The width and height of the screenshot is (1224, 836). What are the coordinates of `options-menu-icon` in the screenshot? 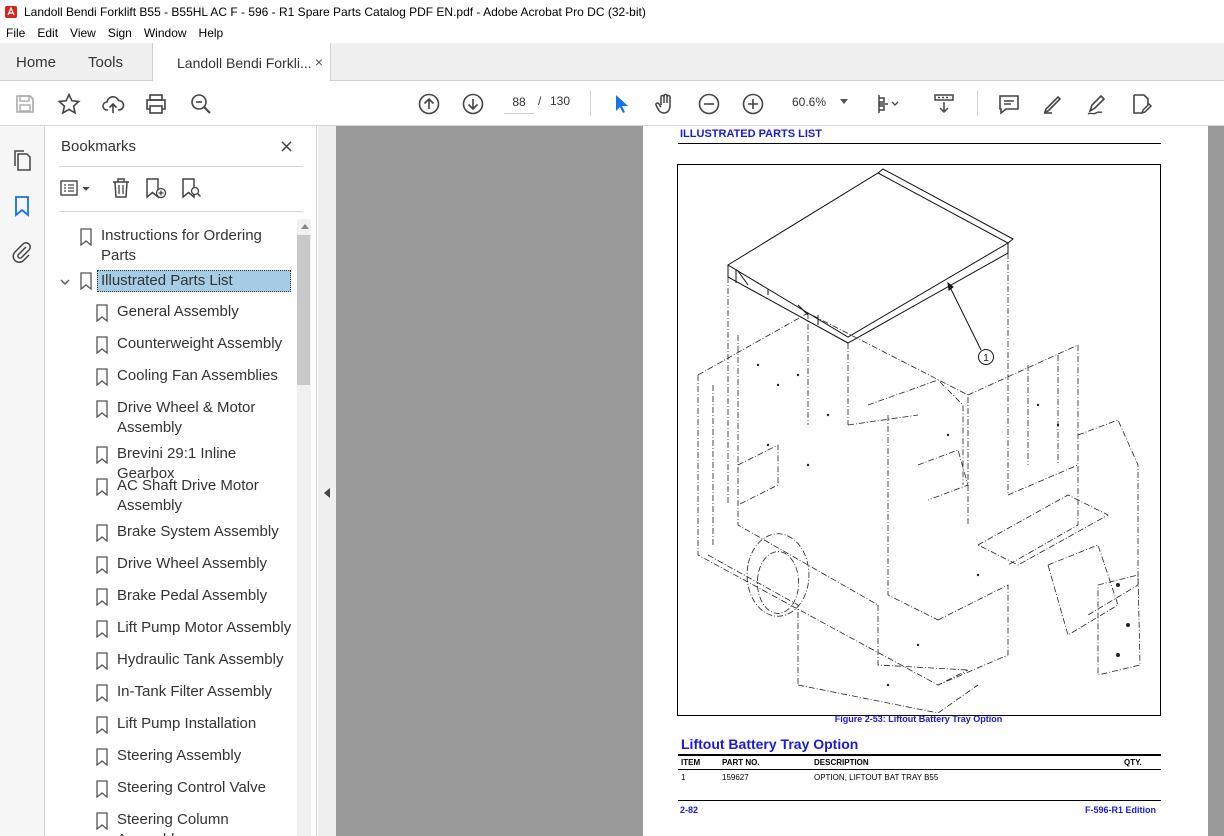 It's located at (77, 189).